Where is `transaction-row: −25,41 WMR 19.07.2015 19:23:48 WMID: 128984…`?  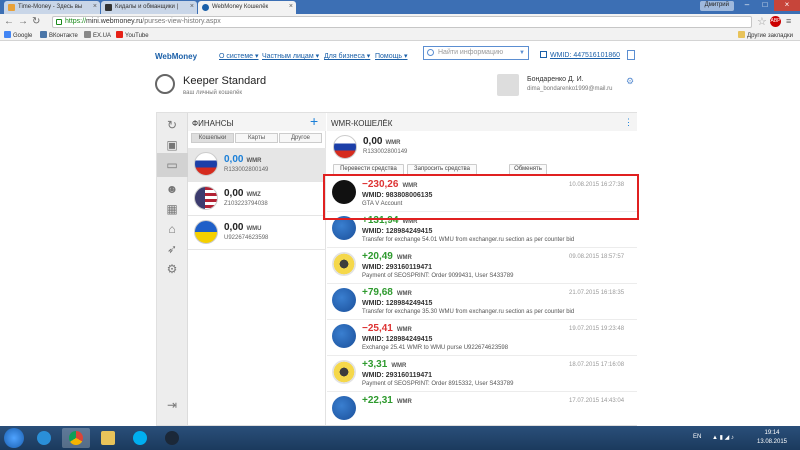
transaction-row: −25,41 WMR 19.07.2015 19:23:48 WMID: 128984… is located at coordinates (482, 337).